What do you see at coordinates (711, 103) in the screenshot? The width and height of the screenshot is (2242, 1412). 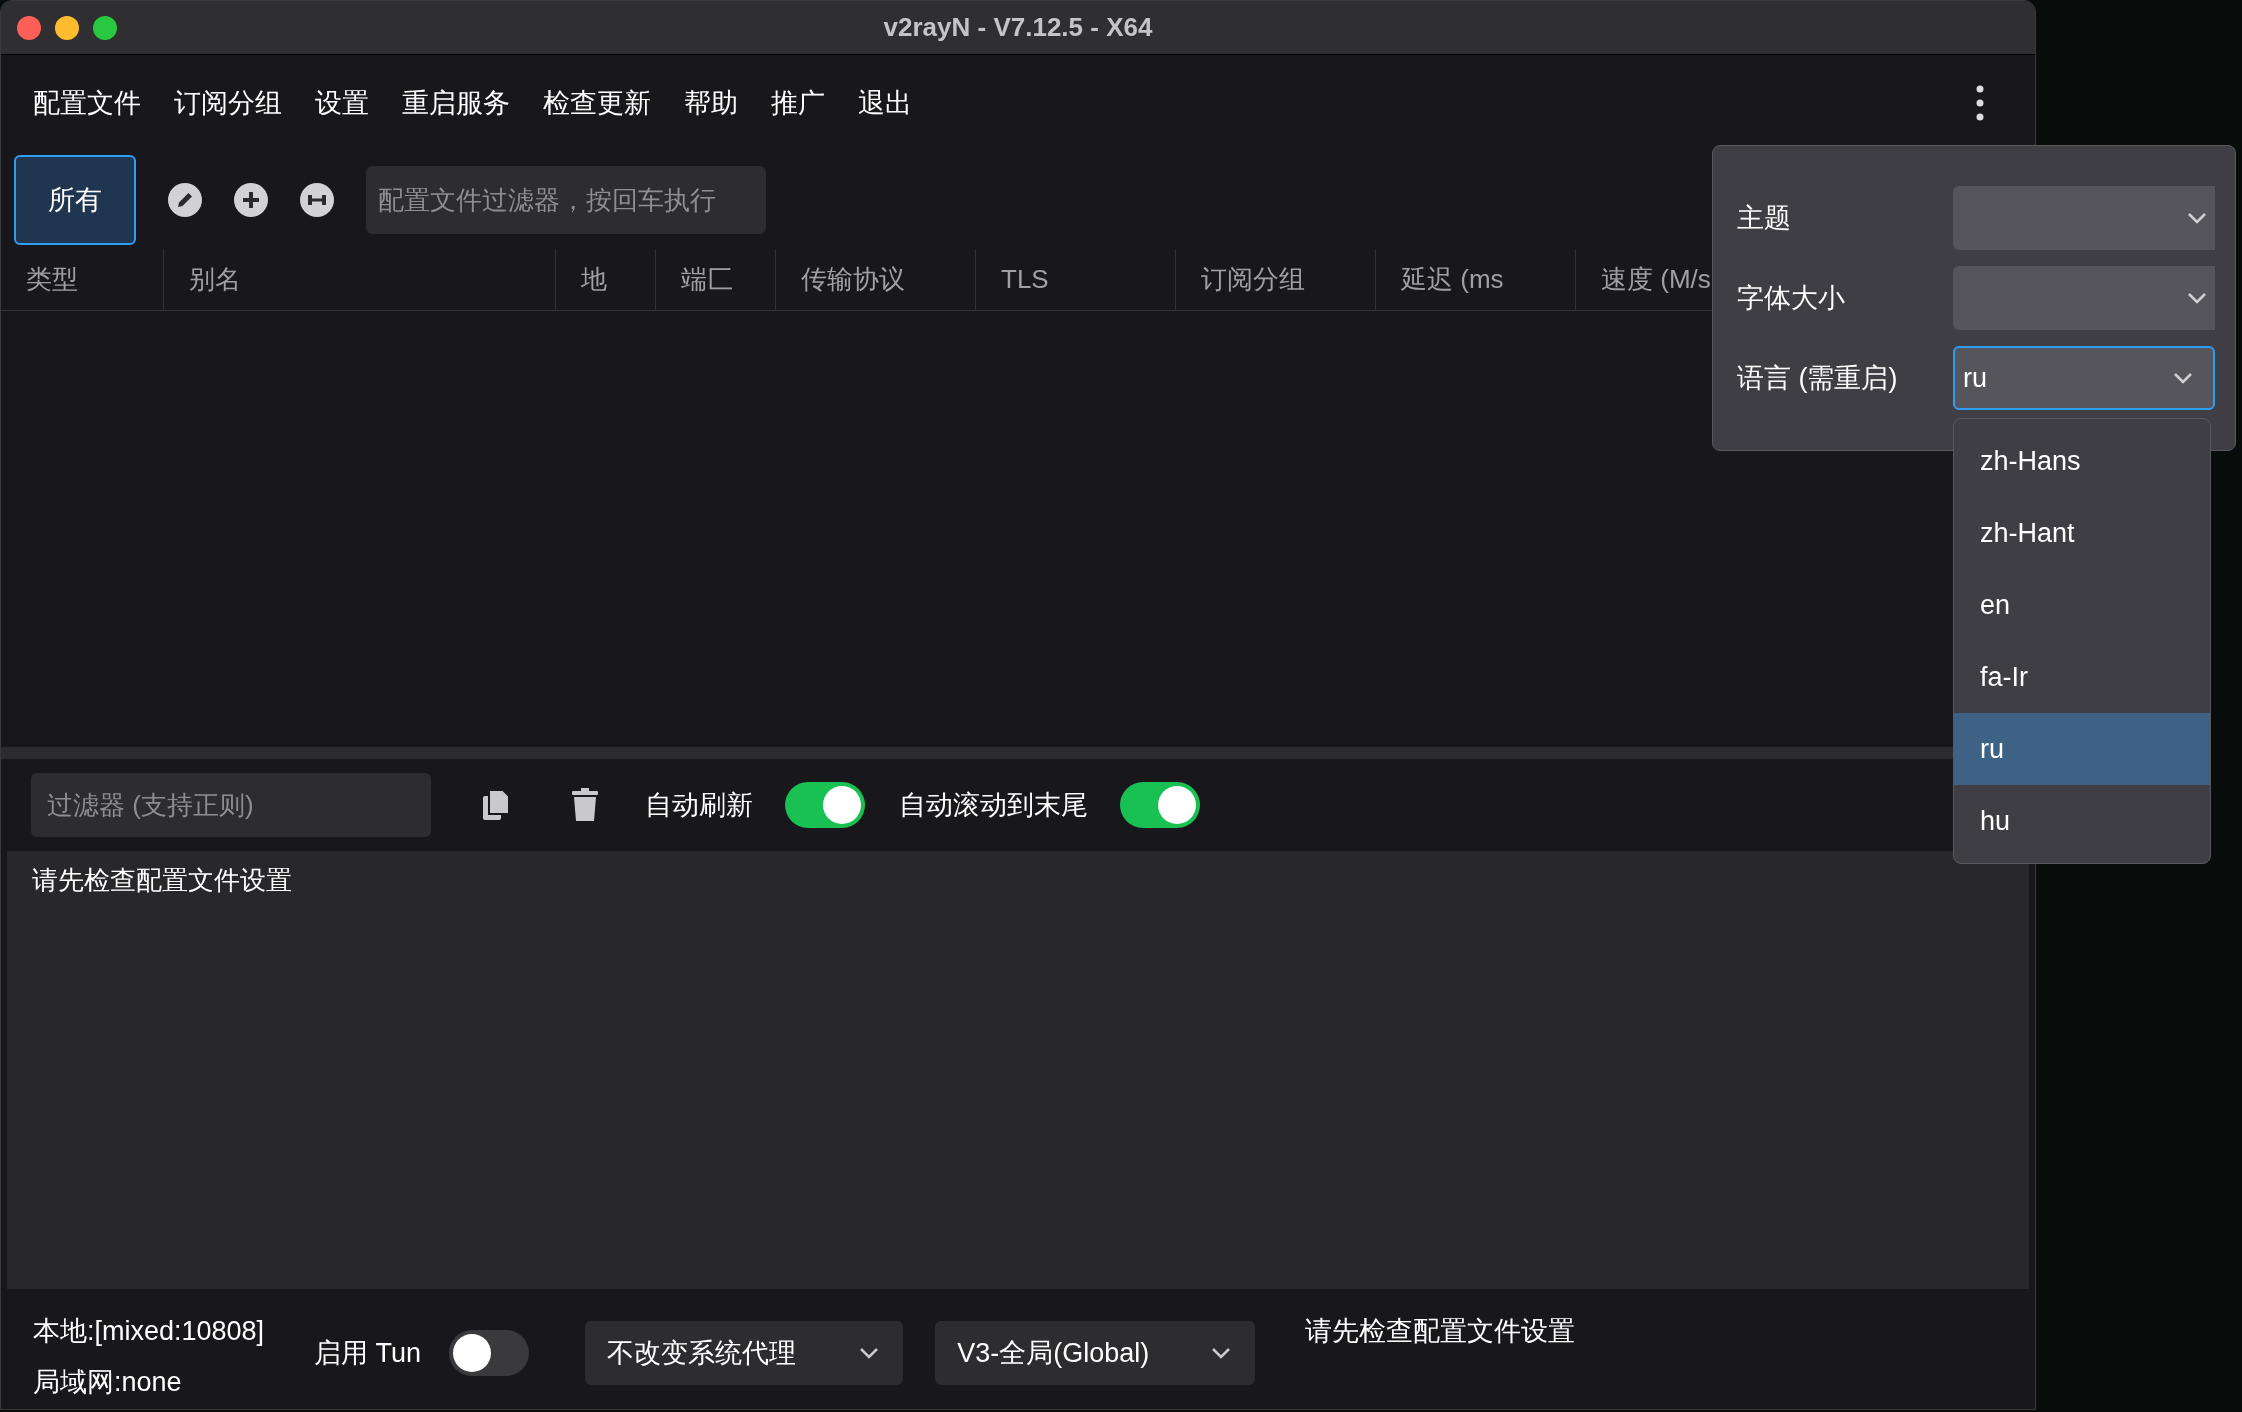 I see `menu-item: 帮助` at bounding box center [711, 103].